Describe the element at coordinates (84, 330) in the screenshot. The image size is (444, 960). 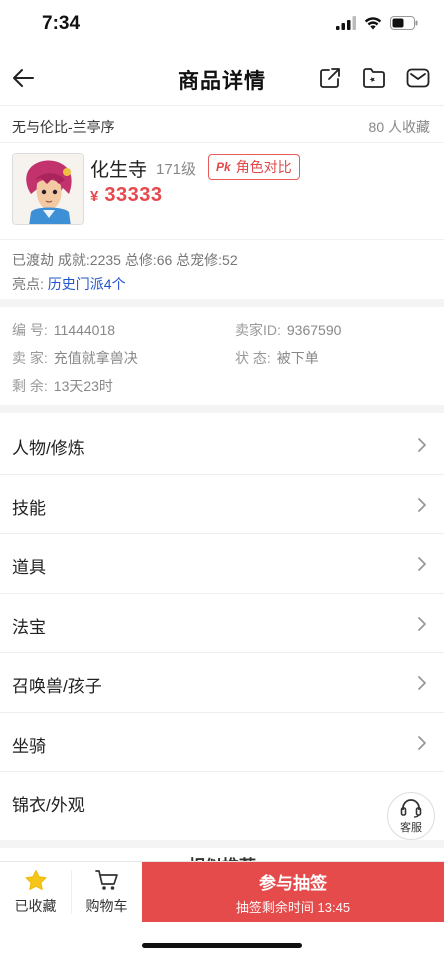
I see `item-id-value: 11444018` at that location.